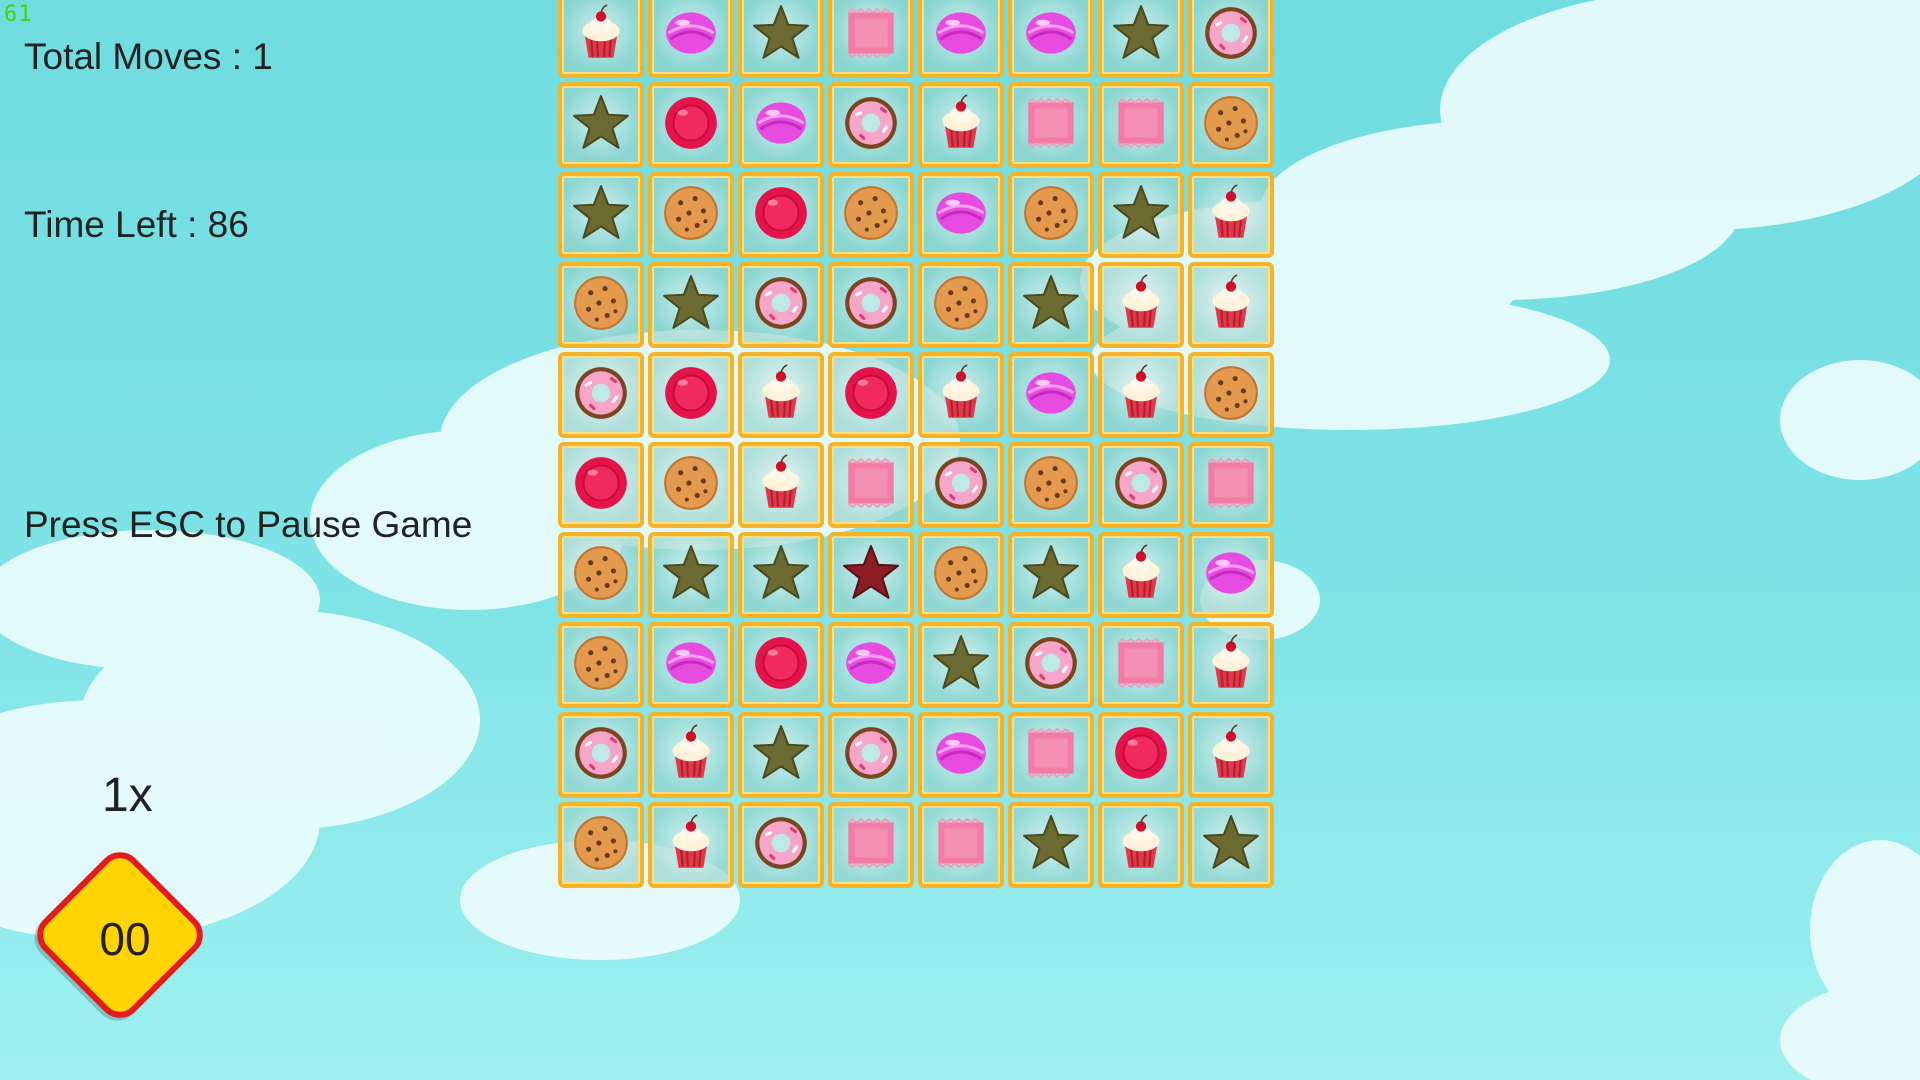  What do you see at coordinates (136, 224) in the screenshot?
I see `time-left-label: Time Left : 86` at bounding box center [136, 224].